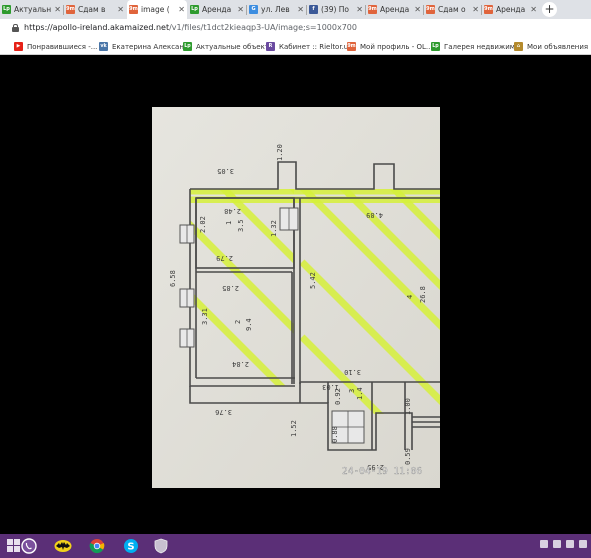 The height and width of the screenshot is (558, 591). I want to click on tab-image-active: 9m image ( ✕, so click(157, 9).